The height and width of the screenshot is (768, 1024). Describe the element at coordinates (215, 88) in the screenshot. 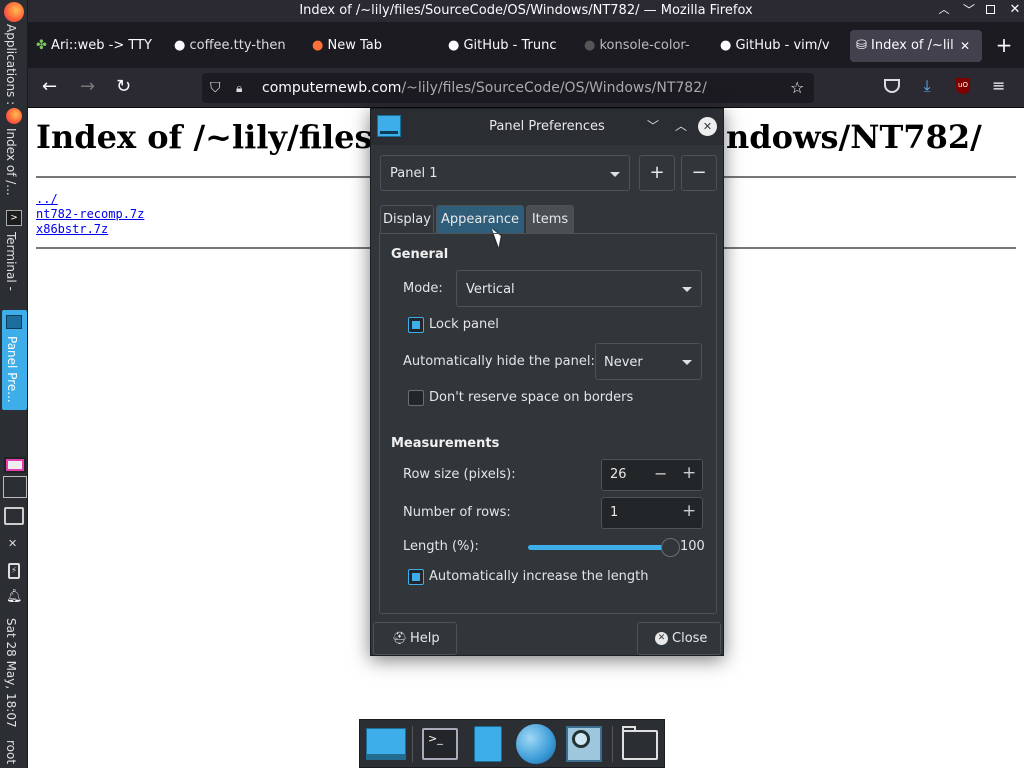

I see `shield-icon: ⛉` at that location.